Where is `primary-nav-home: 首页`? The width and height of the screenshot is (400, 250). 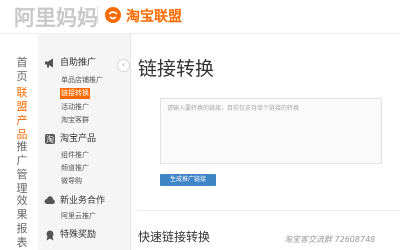
primary-nav-home: 首页 is located at coordinates (22, 70).